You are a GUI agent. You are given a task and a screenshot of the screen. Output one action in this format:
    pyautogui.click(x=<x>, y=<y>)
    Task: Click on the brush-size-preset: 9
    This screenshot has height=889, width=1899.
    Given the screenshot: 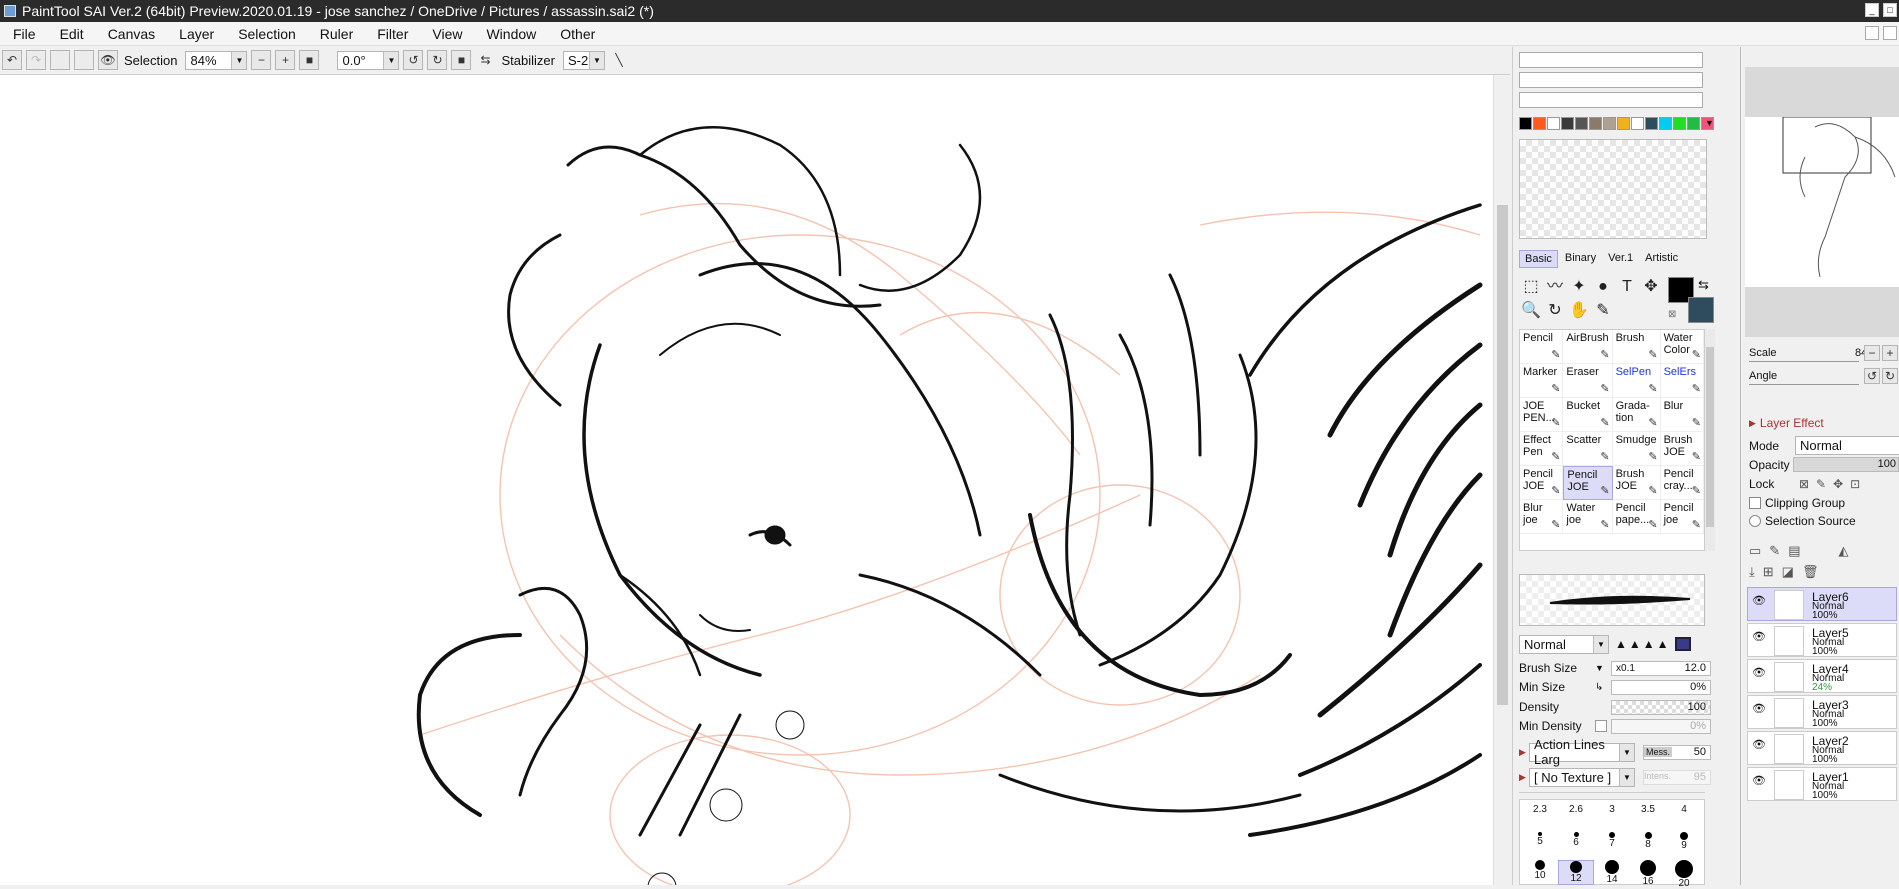 What is the action you would take?
    pyautogui.click(x=1684, y=841)
    